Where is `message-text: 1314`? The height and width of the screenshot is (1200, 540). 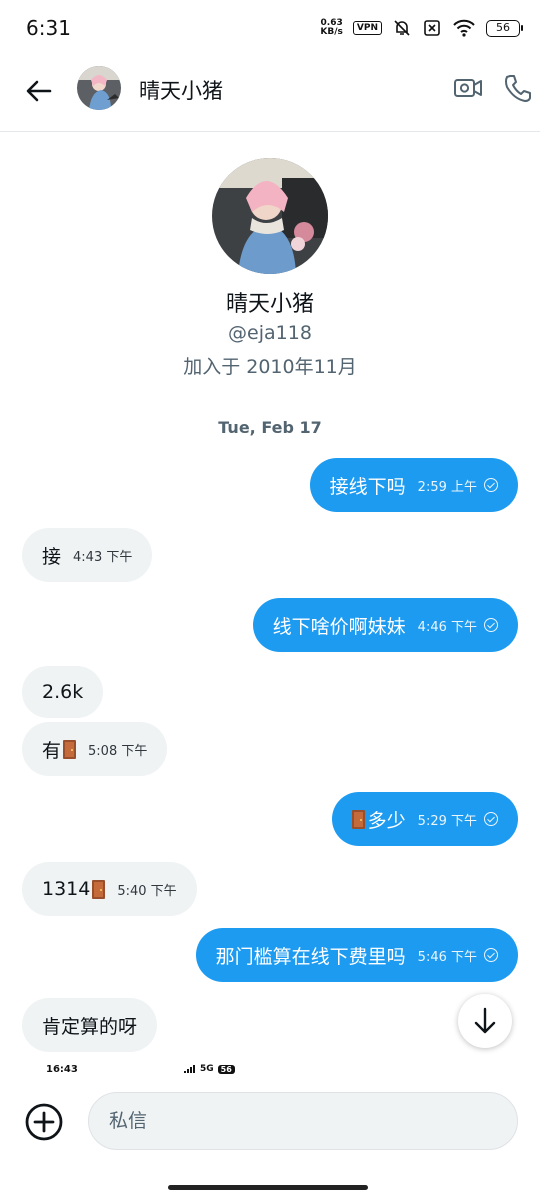
message-text: 1314 is located at coordinates (66, 889).